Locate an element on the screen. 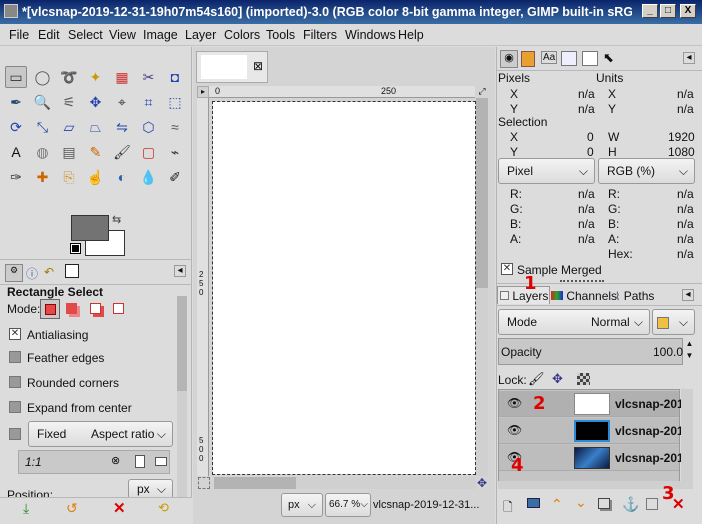  palette-tab-icon is located at coordinates (528, 59).